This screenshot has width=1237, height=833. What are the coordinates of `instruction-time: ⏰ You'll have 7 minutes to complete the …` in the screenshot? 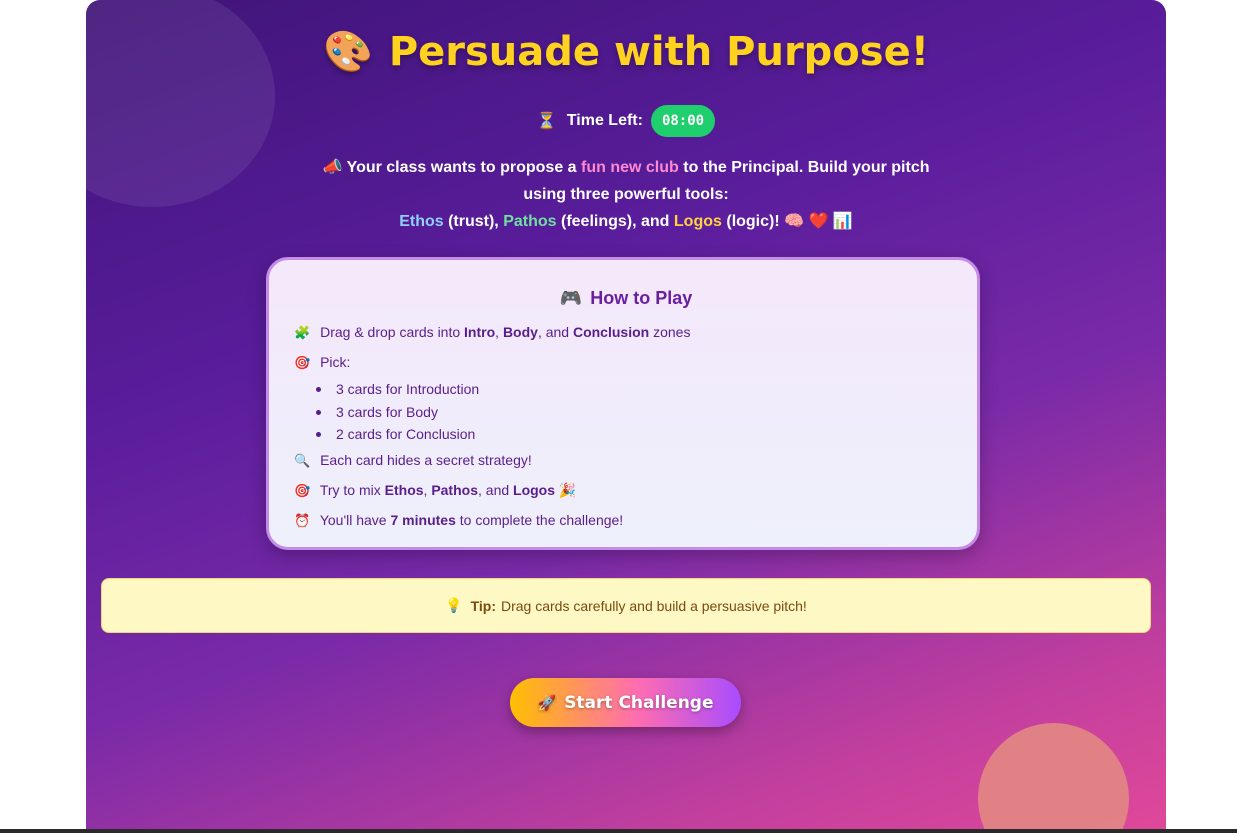 It's located at (459, 520).